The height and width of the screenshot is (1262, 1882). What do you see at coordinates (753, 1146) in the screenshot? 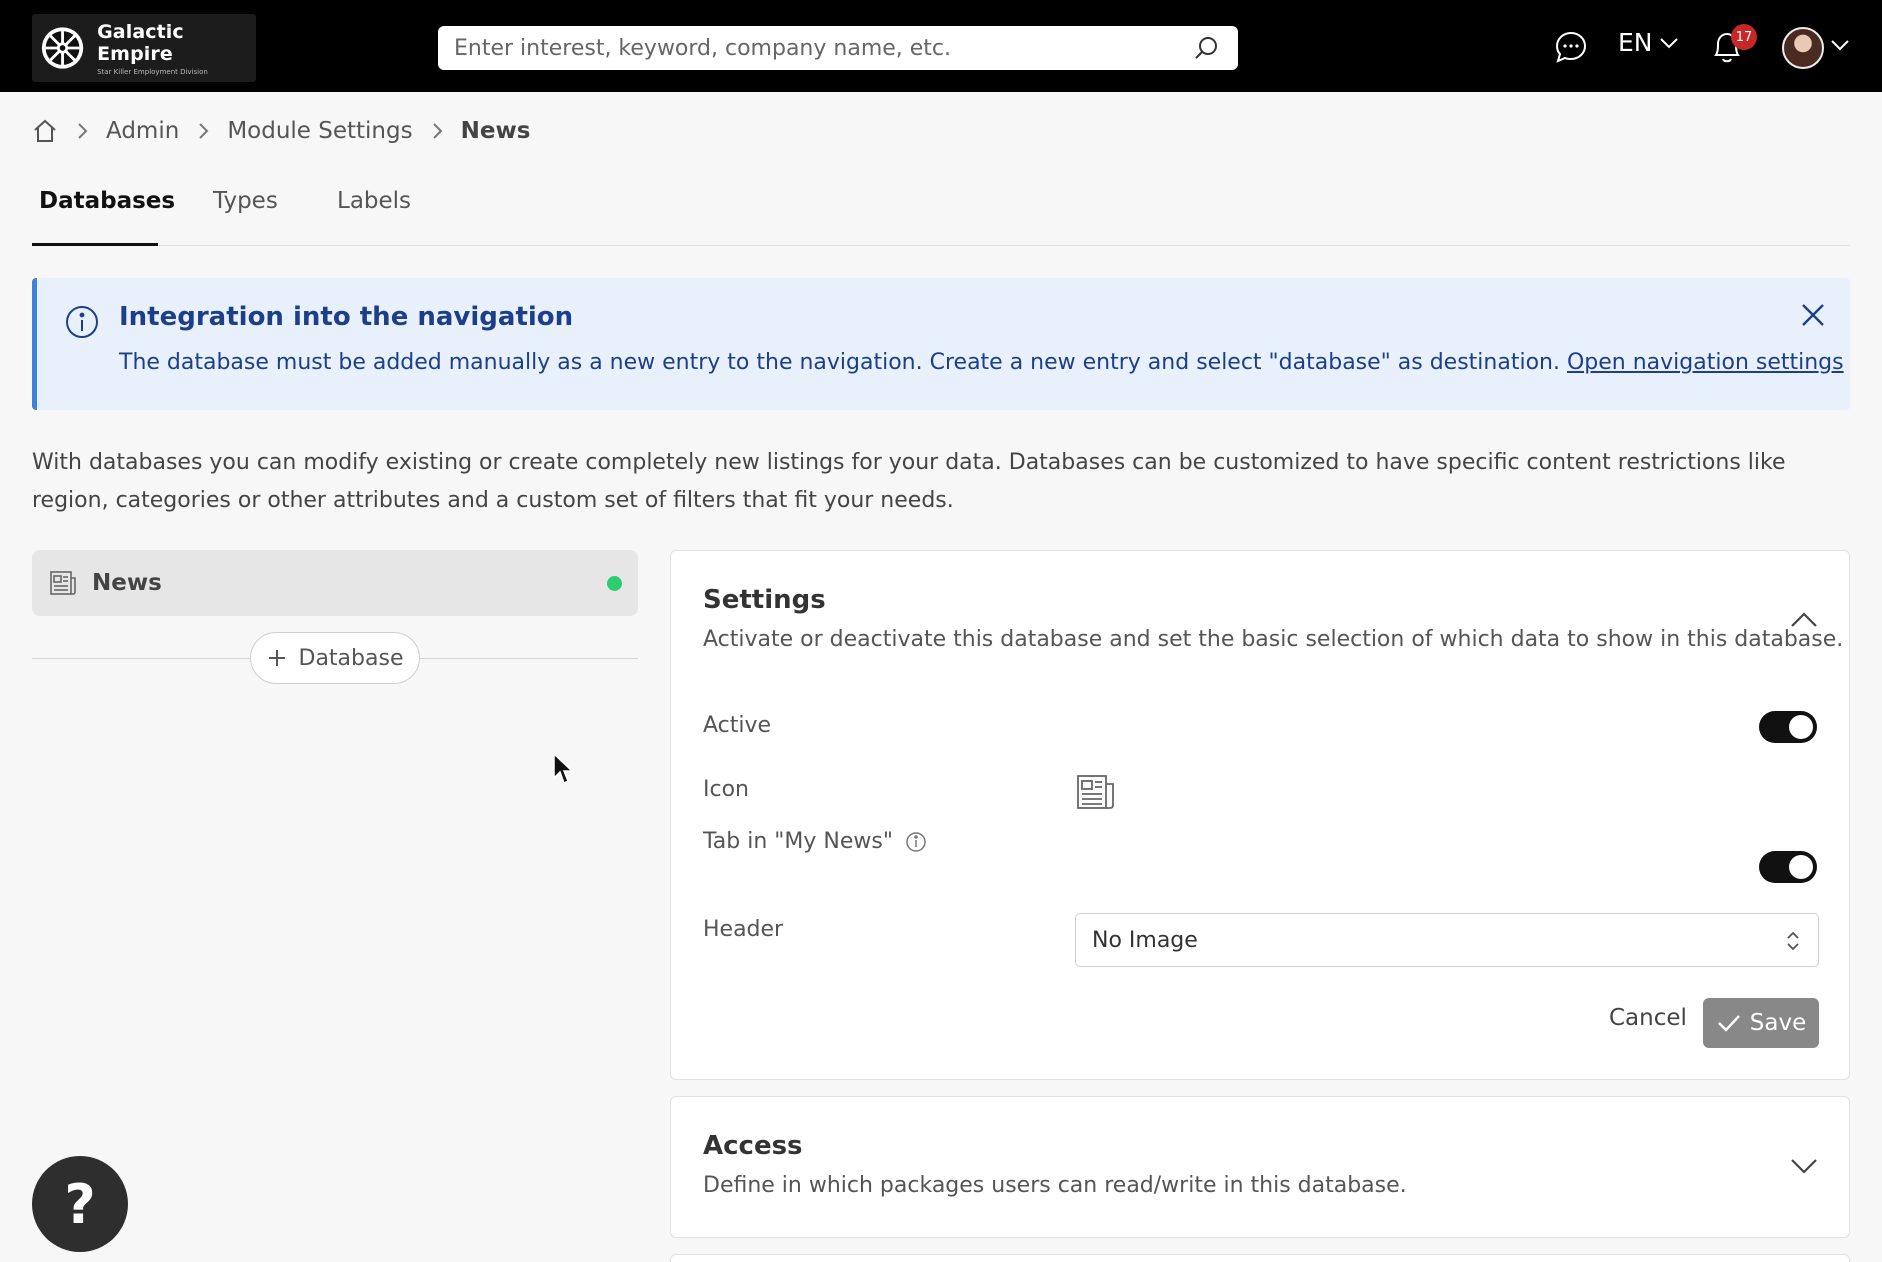
I see `access-title: Access` at bounding box center [753, 1146].